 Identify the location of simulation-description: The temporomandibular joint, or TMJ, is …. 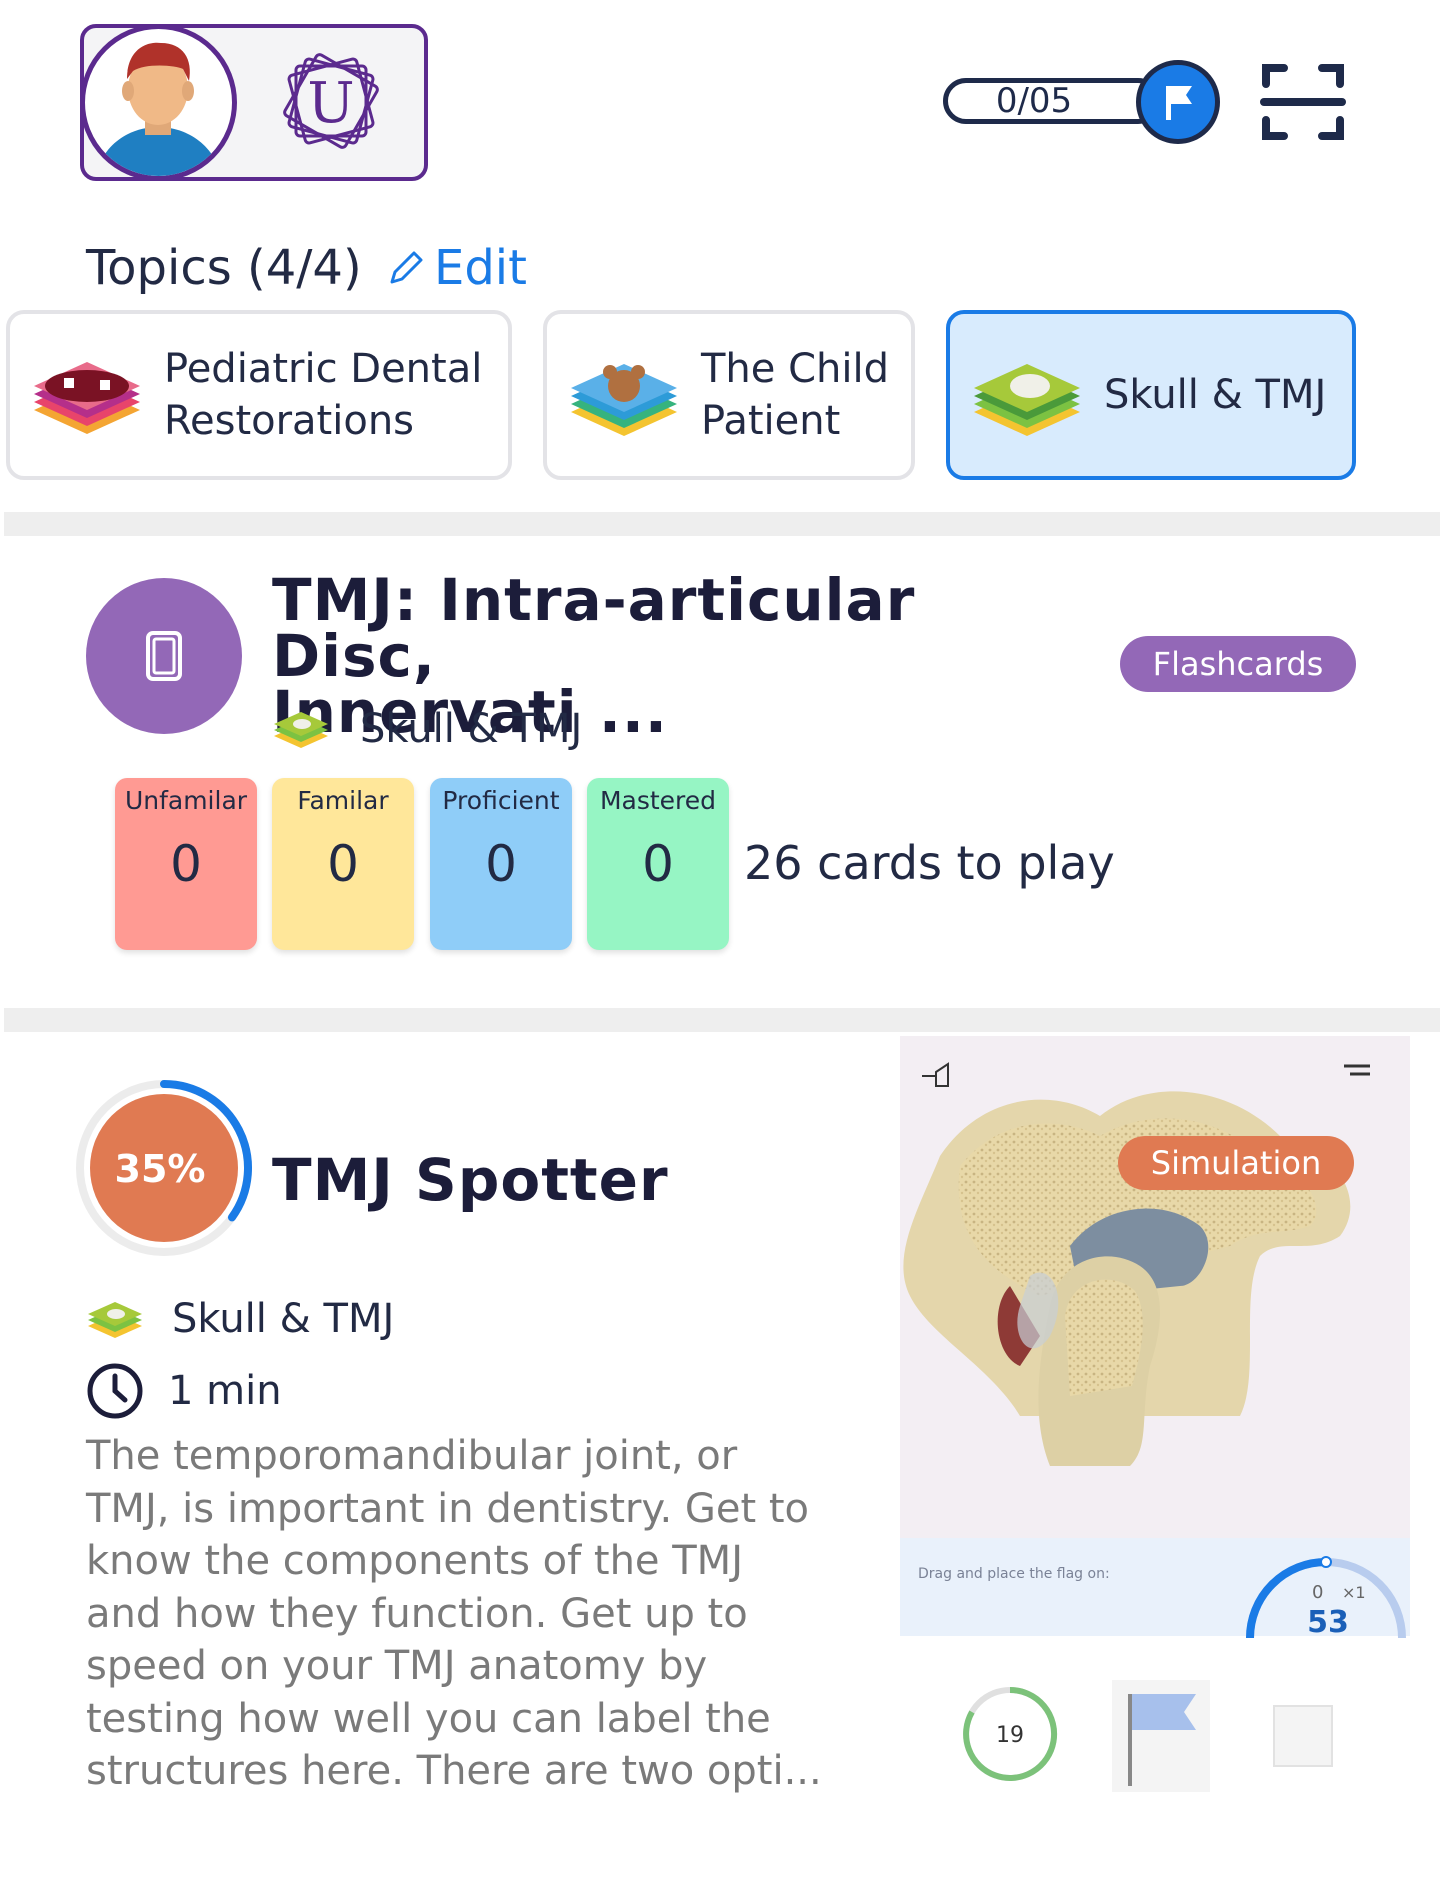
(454, 1613).